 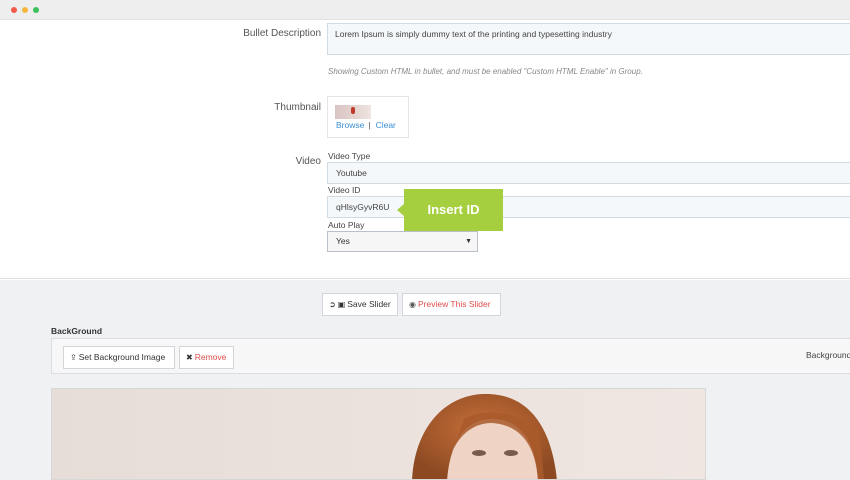 What do you see at coordinates (353, 112) in the screenshot?
I see `thumbnail-image` at bounding box center [353, 112].